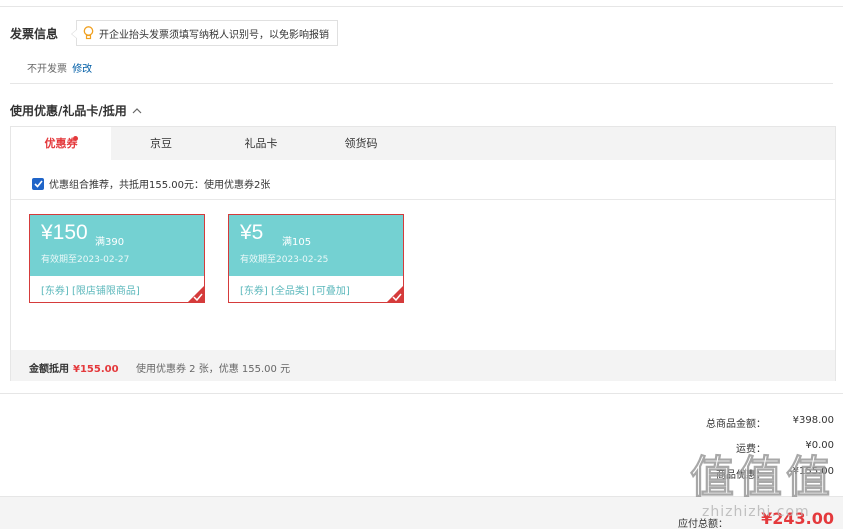 The height and width of the screenshot is (529, 843). I want to click on summary-description: 使用优惠券 2 张，优惠 155.00 元, so click(213, 369).